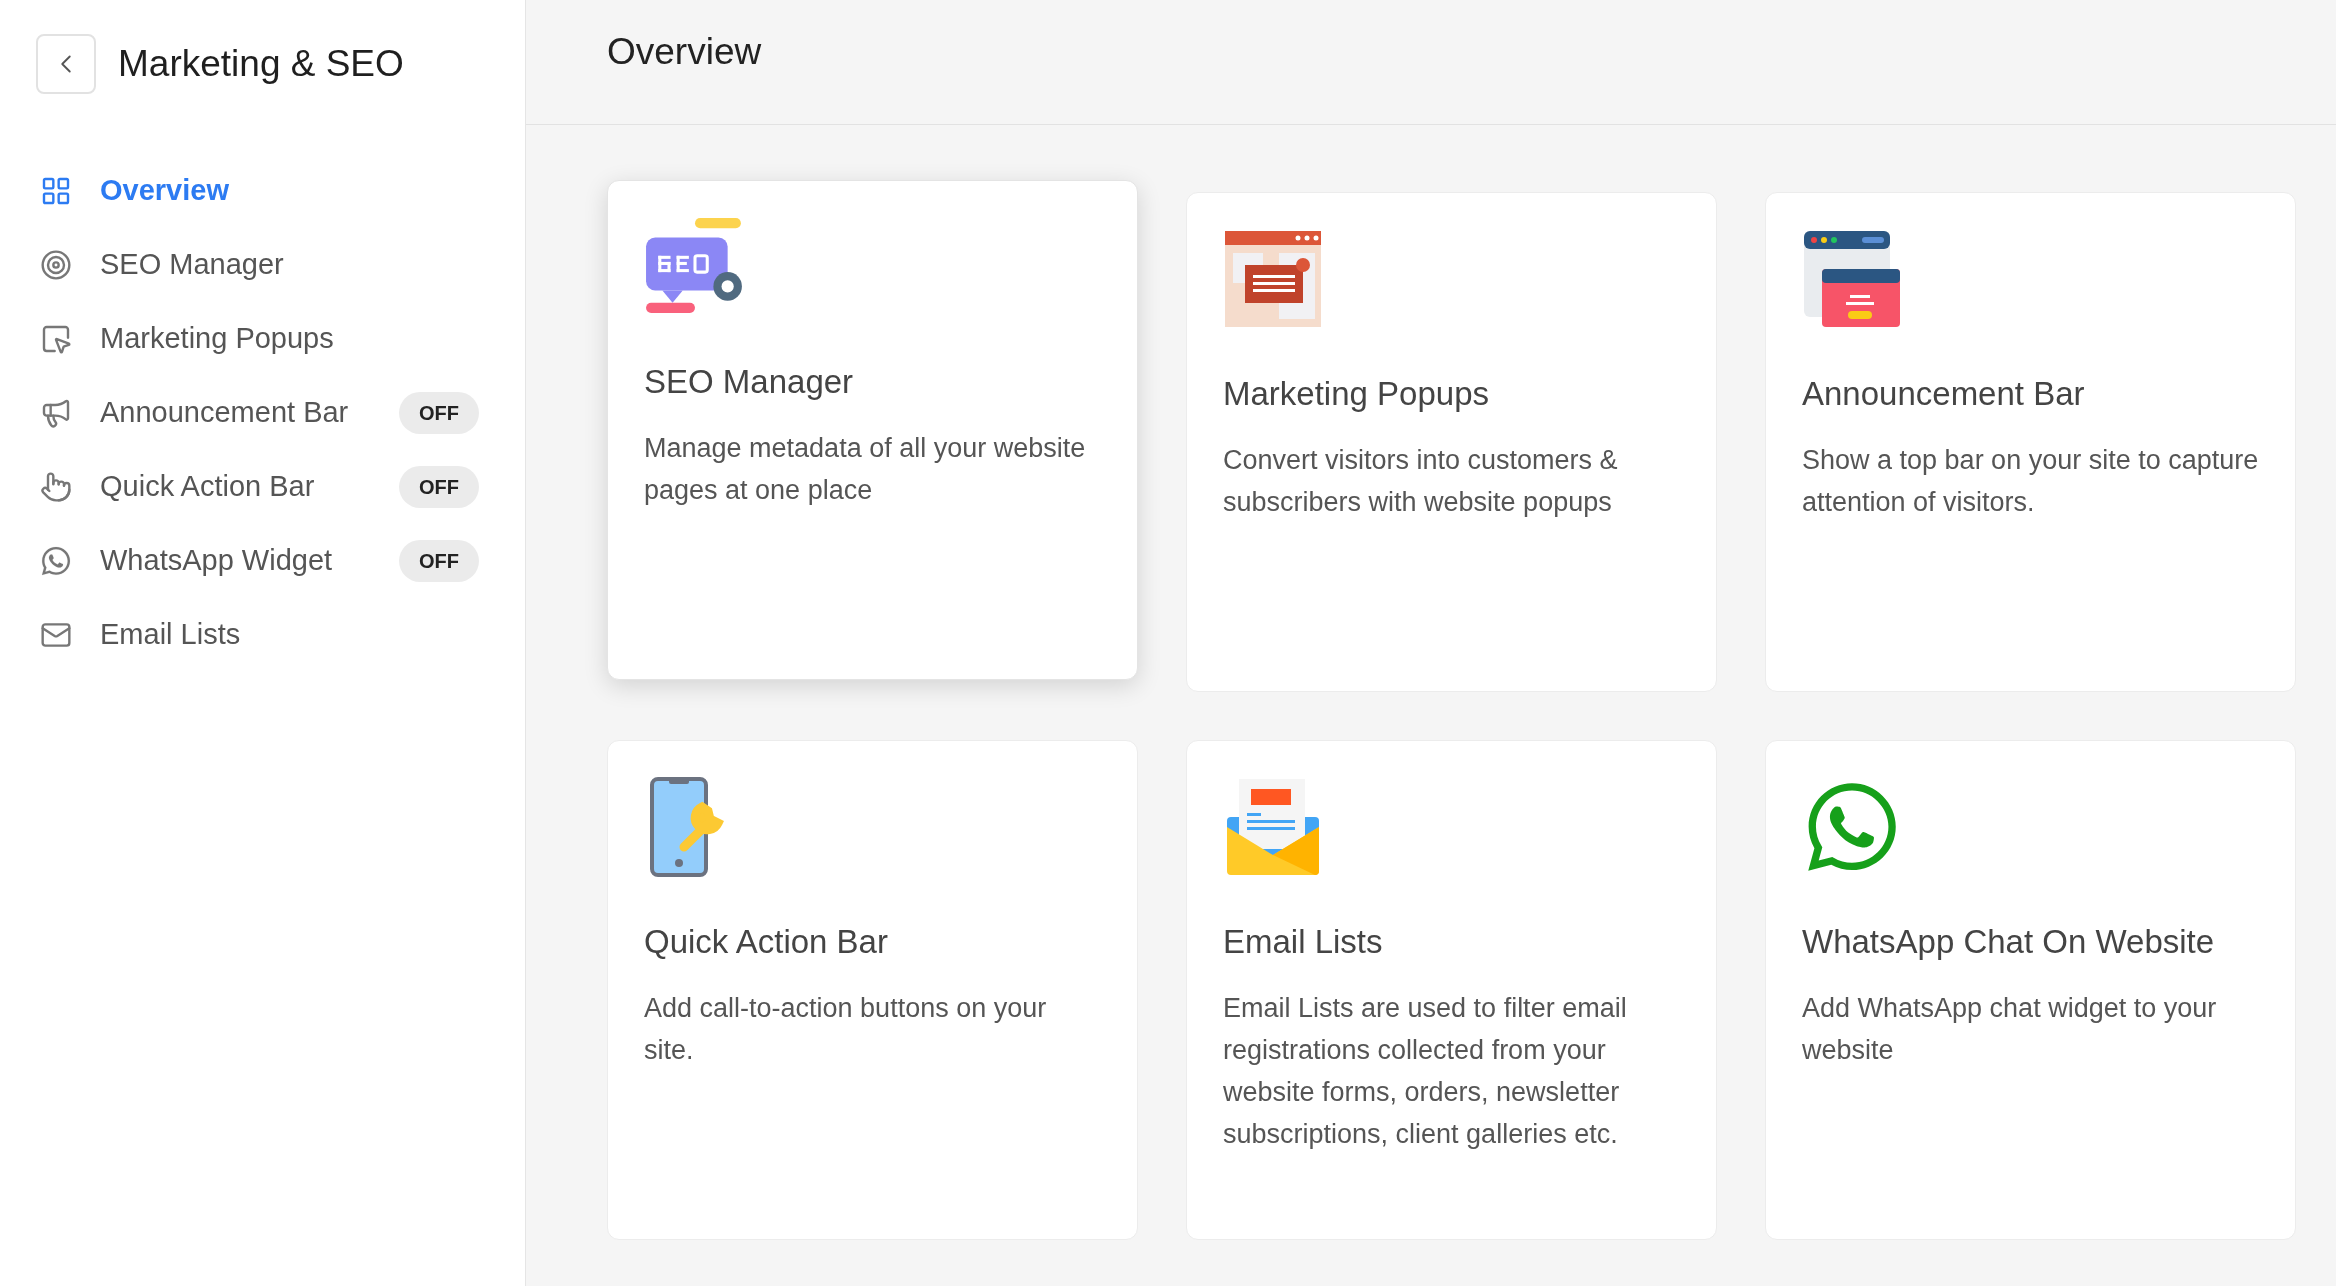 The width and height of the screenshot is (2336, 1286). What do you see at coordinates (66, 64) in the screenshot?
I see `back-button` at bounding box center [66, 64].